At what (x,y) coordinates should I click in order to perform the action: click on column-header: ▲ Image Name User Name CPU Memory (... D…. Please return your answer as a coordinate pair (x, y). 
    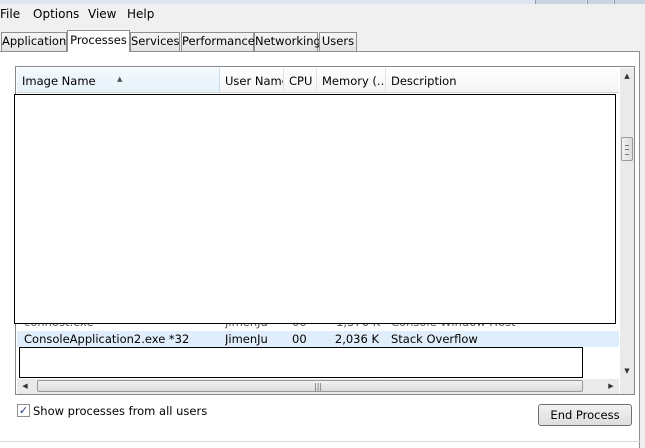
    Looking at the image, I should click on (318, 80).